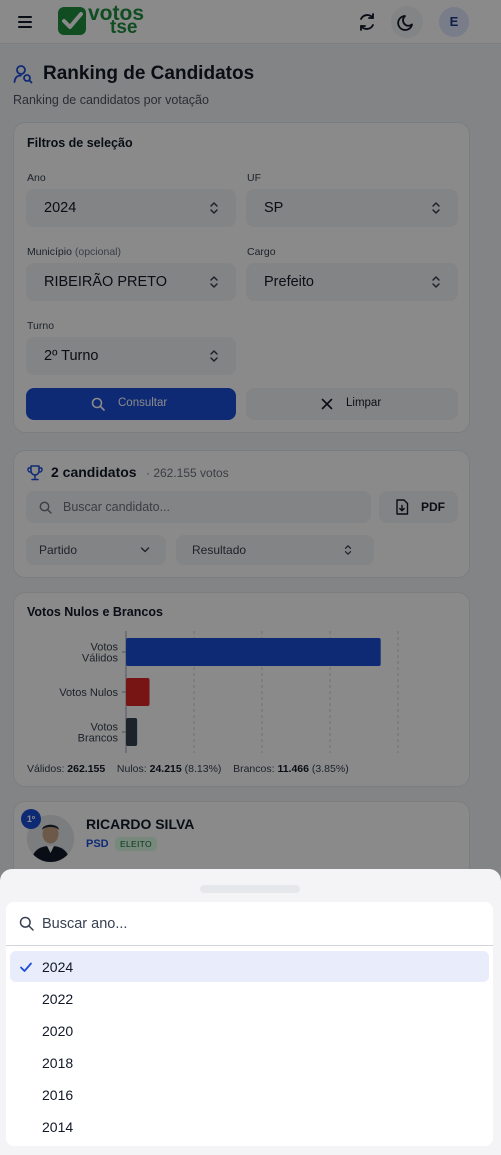  I want to click on sheet-drag-handle, so click(250, 889).